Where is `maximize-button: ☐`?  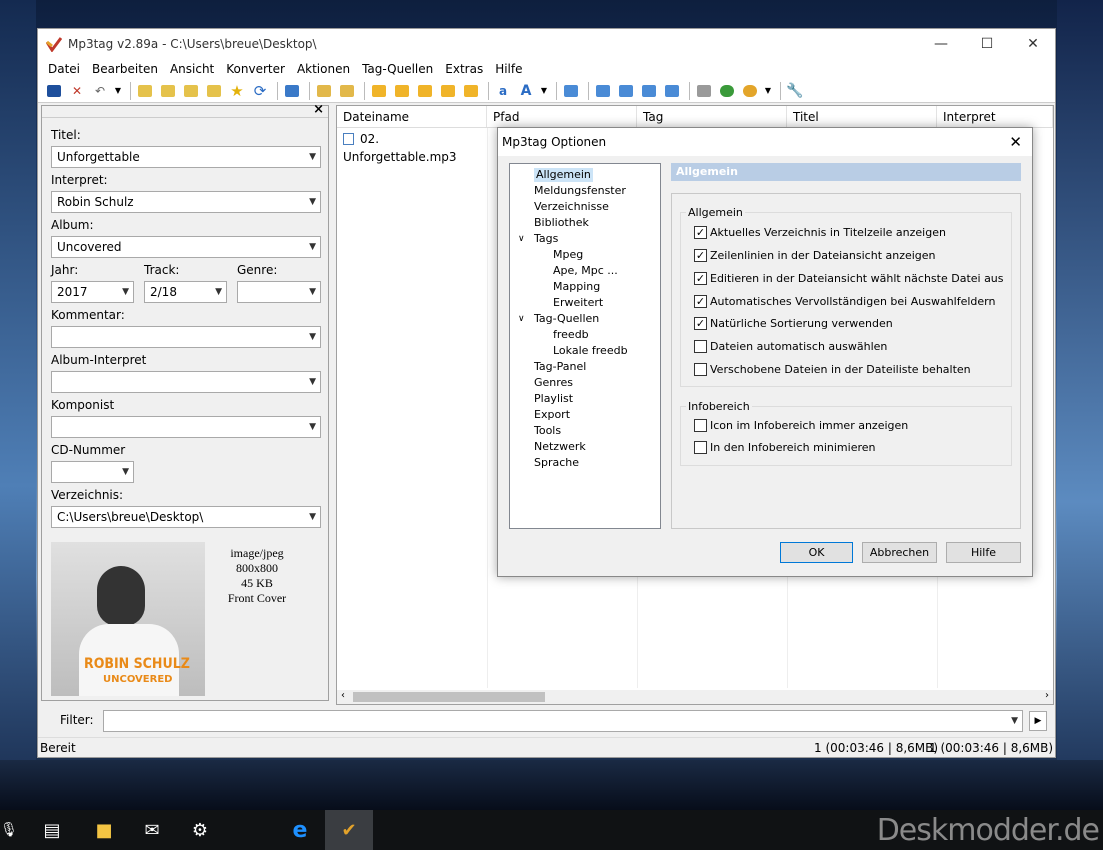 maximize-button: ☐ is located at coordinates (987, 44).